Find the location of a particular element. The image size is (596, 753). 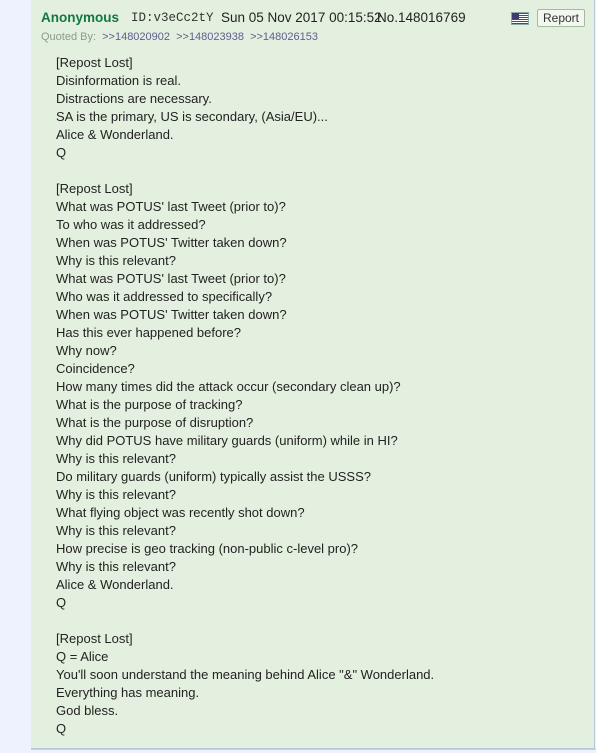

message-line: Coincidence? is located at coordinates (95, 368).